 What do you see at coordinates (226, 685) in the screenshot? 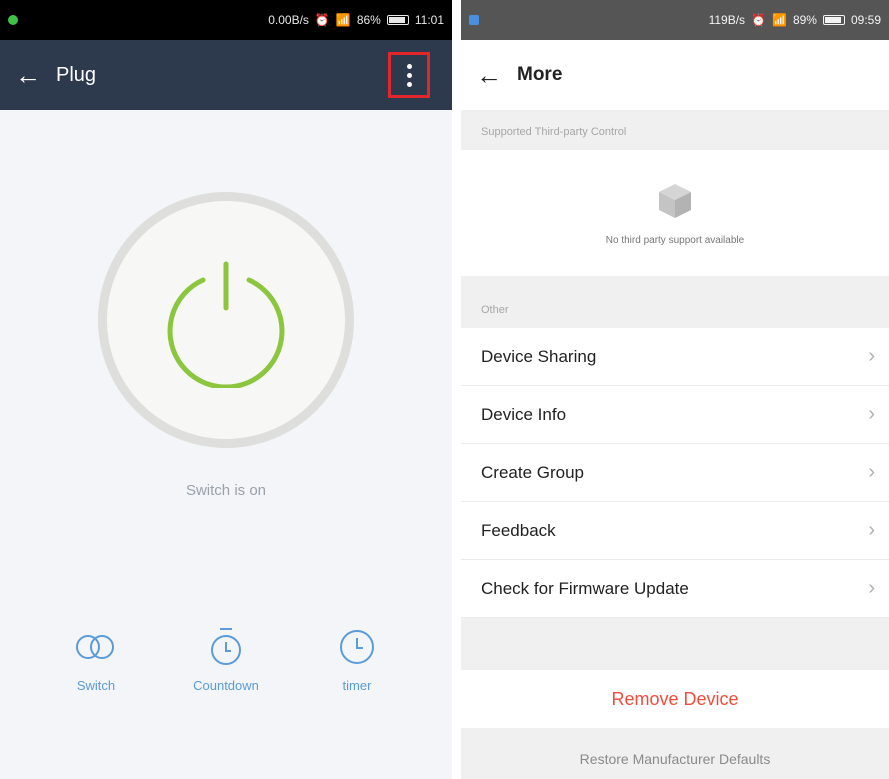
I see `countdown-label: Countdown` at bounding box center [226, 685].